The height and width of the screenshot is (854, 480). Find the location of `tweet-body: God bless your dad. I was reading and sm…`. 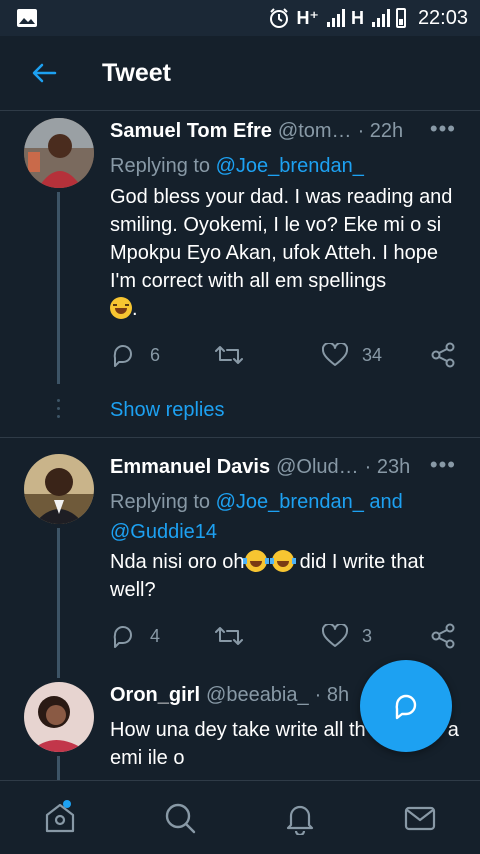

tweet-body: God bless your dad. I was reading and sm… is located at coordinates (281, 239).